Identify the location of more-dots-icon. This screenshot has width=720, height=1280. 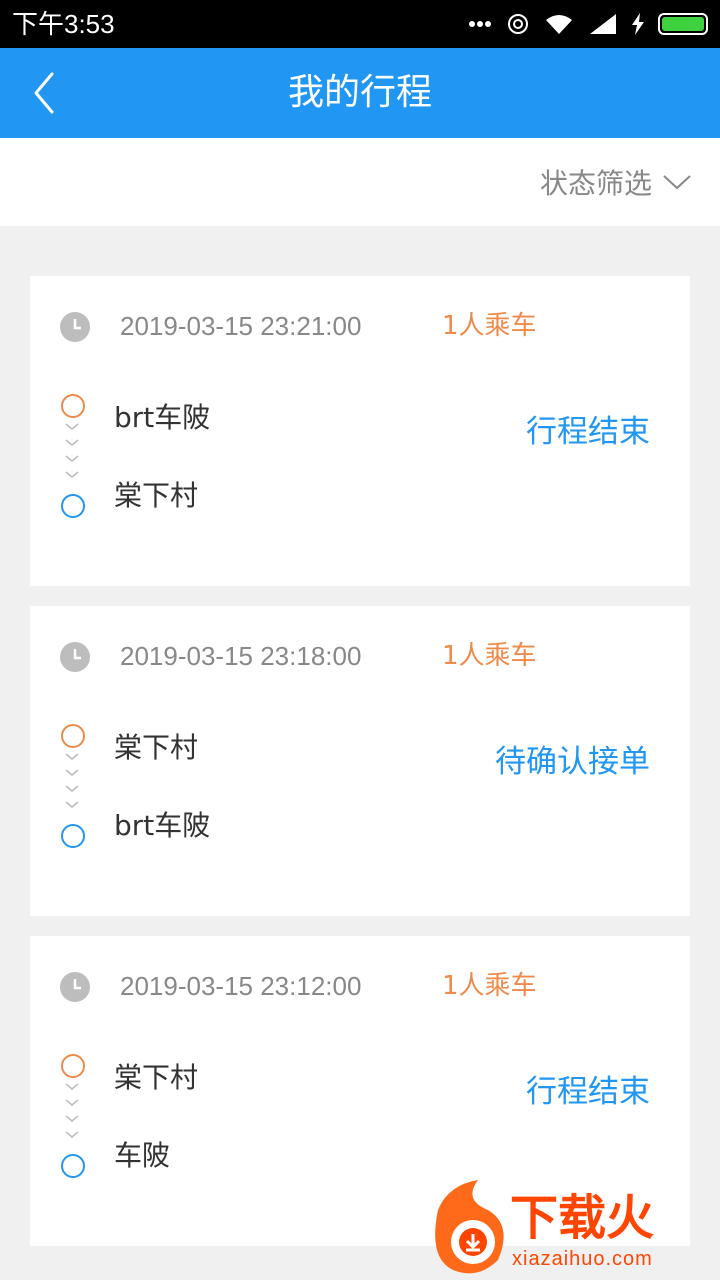
(480, 24).